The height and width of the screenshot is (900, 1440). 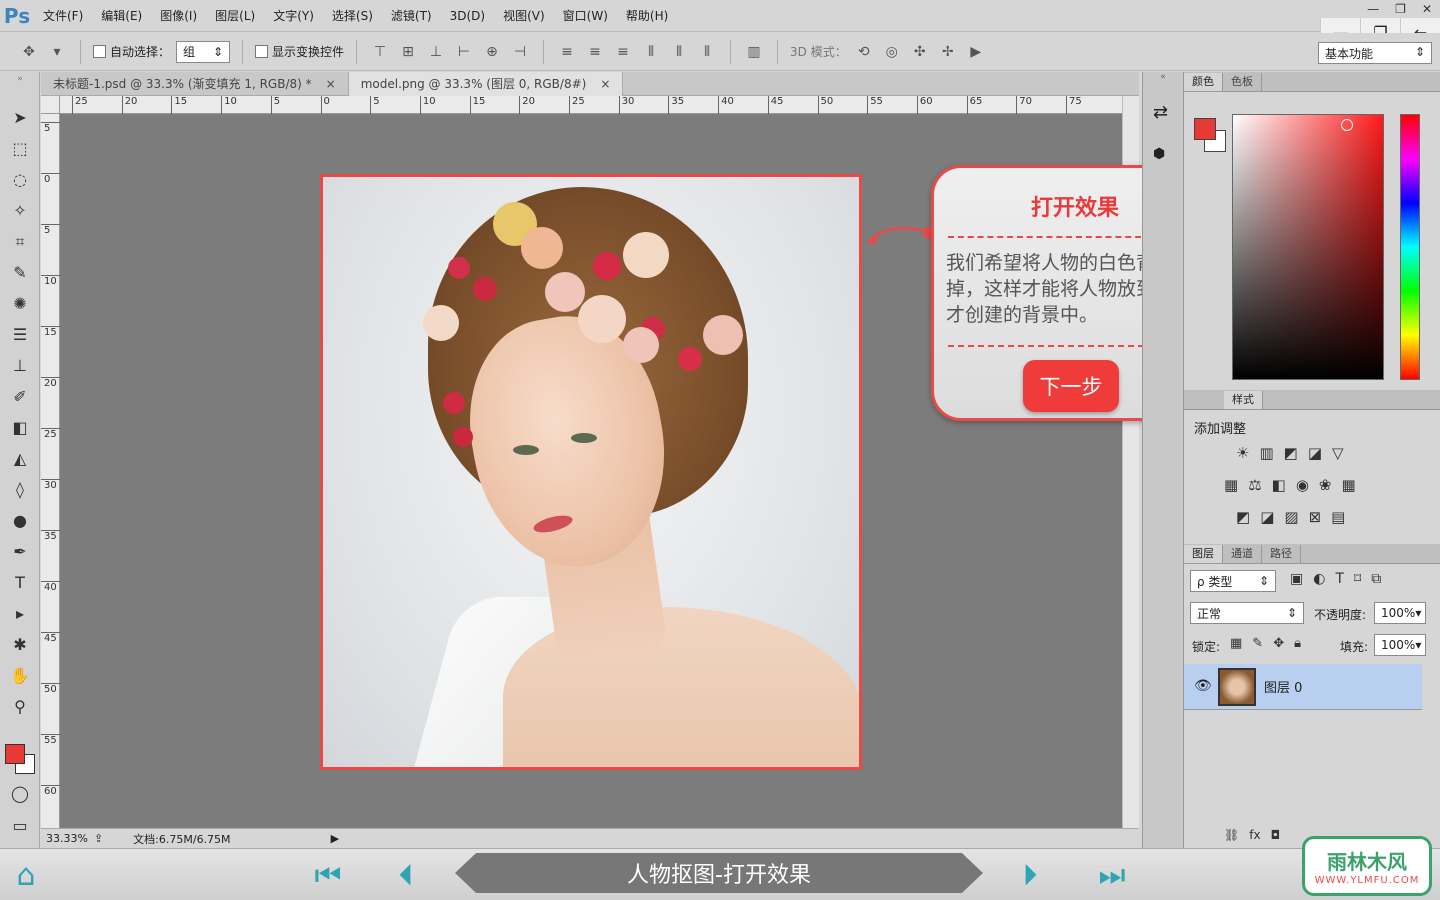 I want to click on next-page-icon: ⏵, so click(x=1030, y=875).